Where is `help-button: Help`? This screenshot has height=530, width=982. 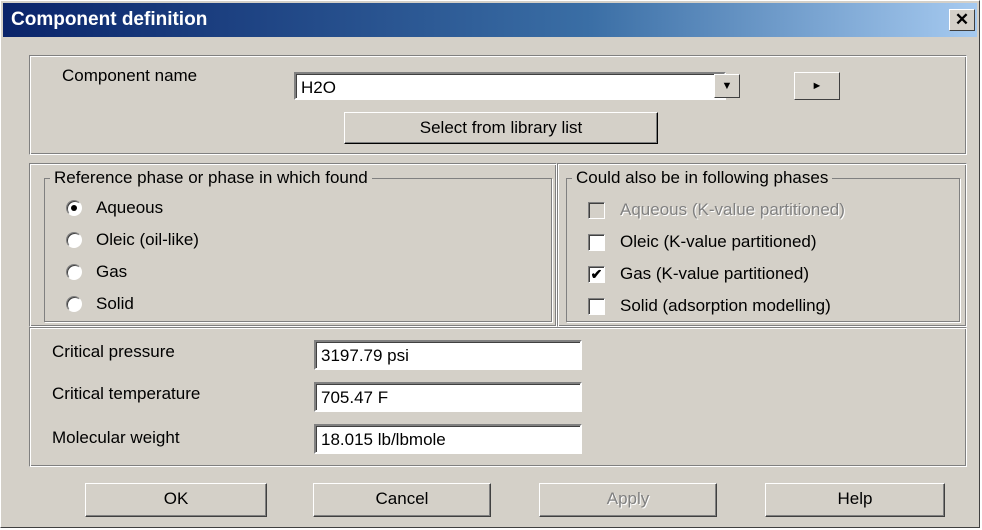 help-button: Help is located at coordinates (855, 500).